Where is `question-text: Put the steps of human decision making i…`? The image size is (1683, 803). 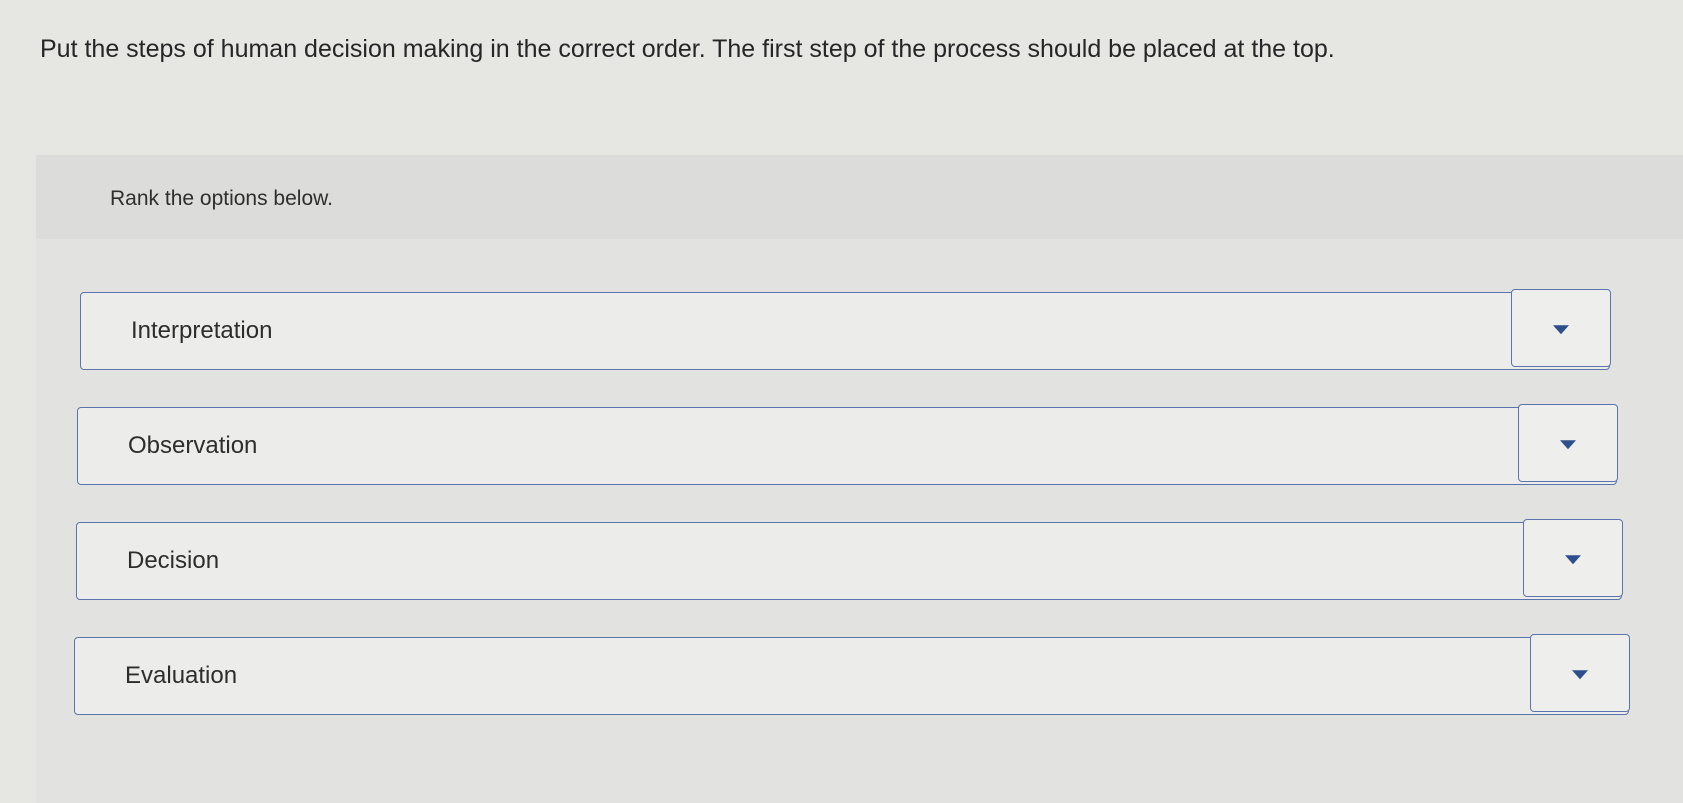
question-text: Put the steps of human decision making i… is located at coordinates (687, 49).